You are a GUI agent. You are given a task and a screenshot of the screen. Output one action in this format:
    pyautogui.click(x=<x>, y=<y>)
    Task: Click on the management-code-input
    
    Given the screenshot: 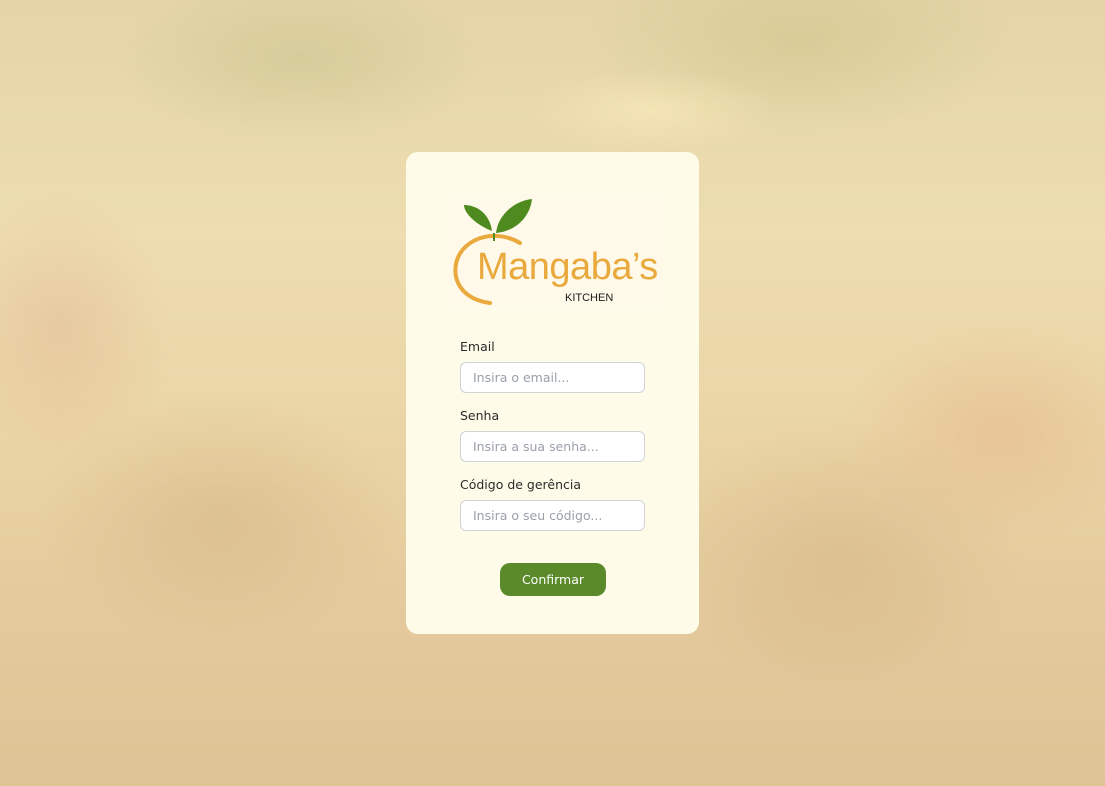 What is the action you would take?
    pyautogui.click(x=552, y=515)
    